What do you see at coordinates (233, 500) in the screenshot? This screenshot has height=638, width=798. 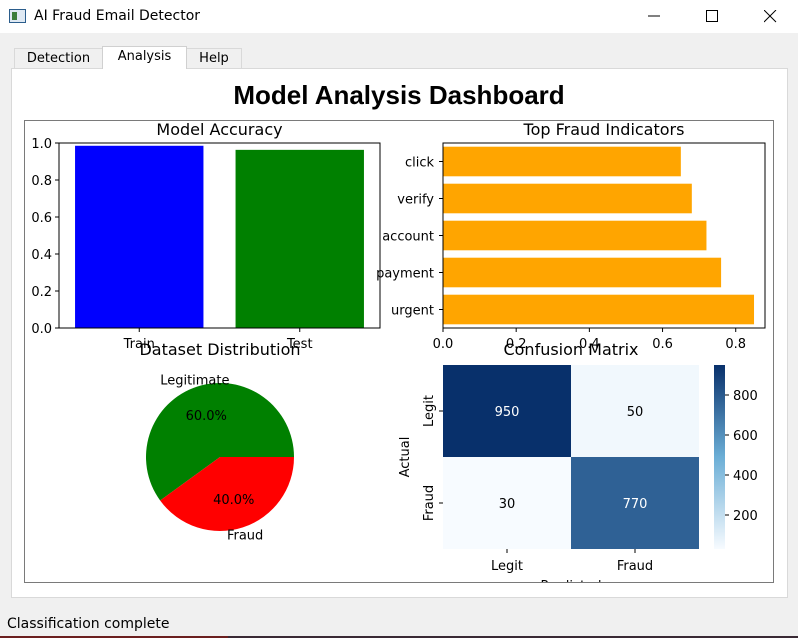 I see `pie-pct-label: 40.0%` at bounding box center [233, 500].